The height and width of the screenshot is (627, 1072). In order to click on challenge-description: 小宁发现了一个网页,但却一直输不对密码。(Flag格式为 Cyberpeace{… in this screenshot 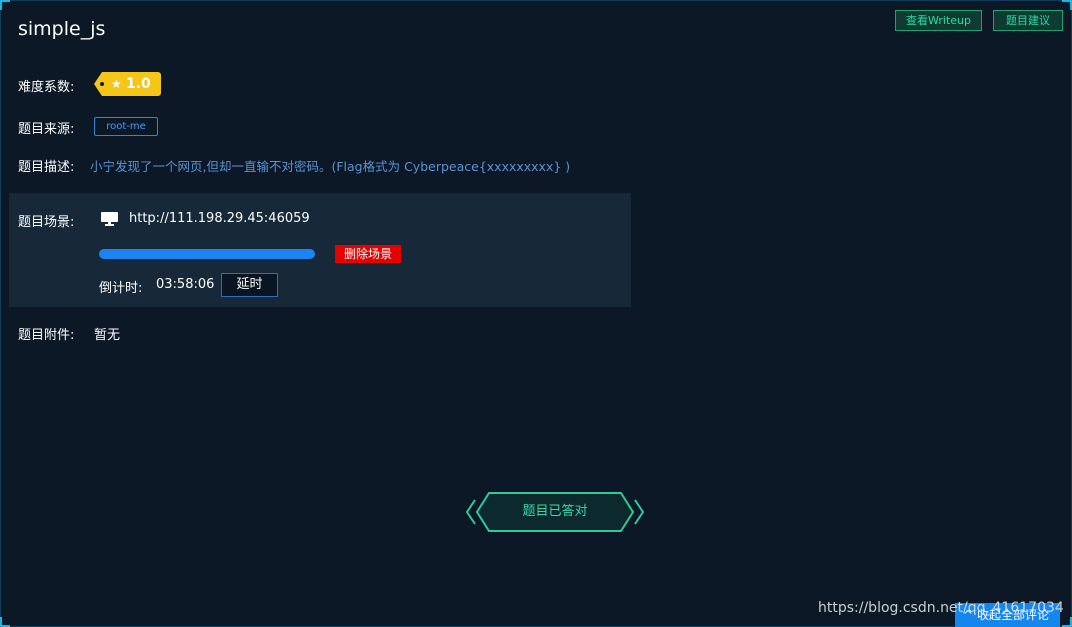, I will do `click(330, 166)`.